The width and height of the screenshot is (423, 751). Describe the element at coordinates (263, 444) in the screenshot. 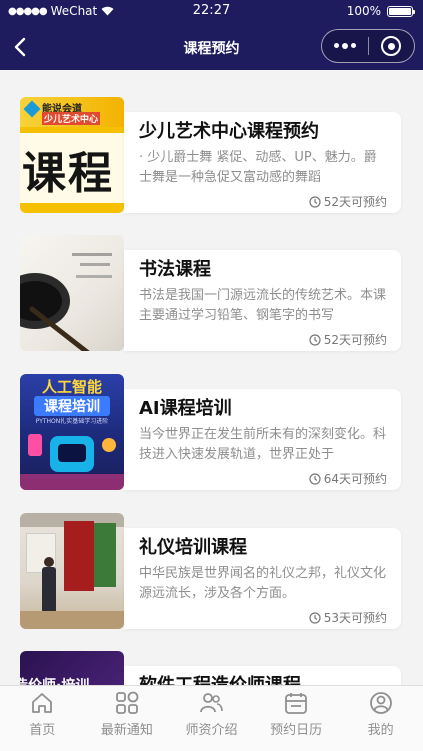

I see `course-description: 当今世界正在发生前所未有的深刻变化。科技进入快速发展轨道，世界正处于` at that location.